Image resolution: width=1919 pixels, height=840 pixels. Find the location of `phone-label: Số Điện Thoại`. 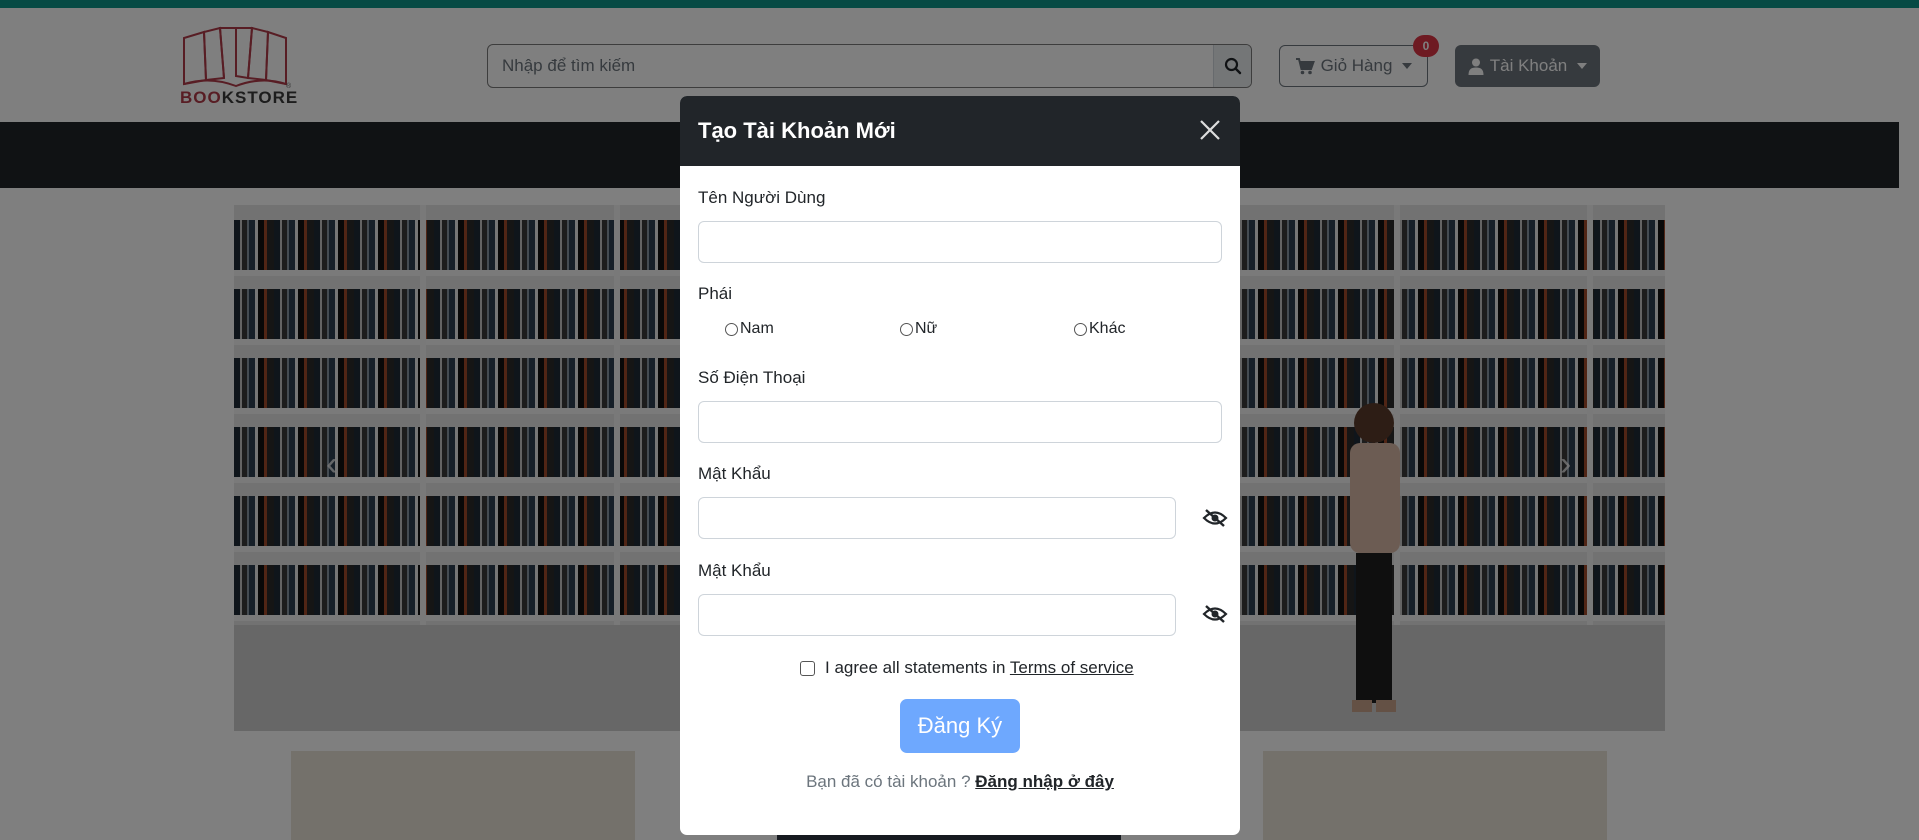

phone-label: Số Điện Thoại is located at coordinates (752, 377).